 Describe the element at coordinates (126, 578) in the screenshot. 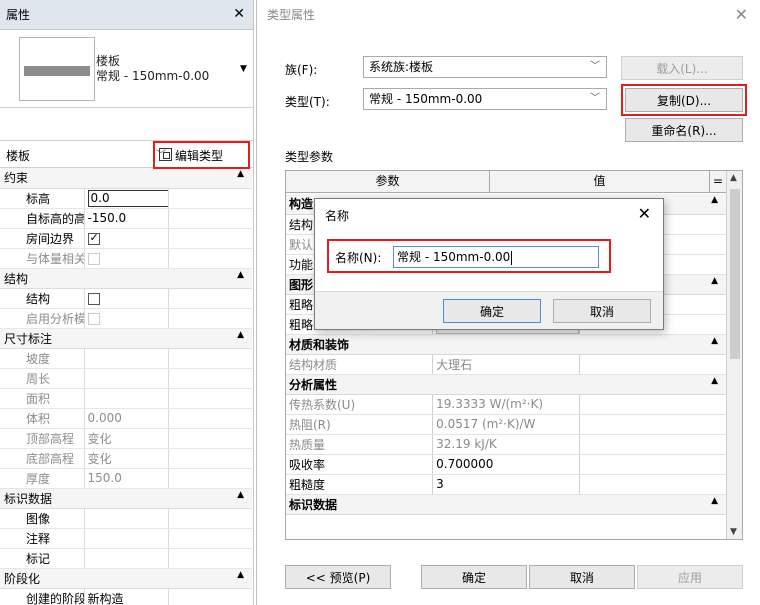

I see `property-group-header: 阶段化 ▲` at that location.